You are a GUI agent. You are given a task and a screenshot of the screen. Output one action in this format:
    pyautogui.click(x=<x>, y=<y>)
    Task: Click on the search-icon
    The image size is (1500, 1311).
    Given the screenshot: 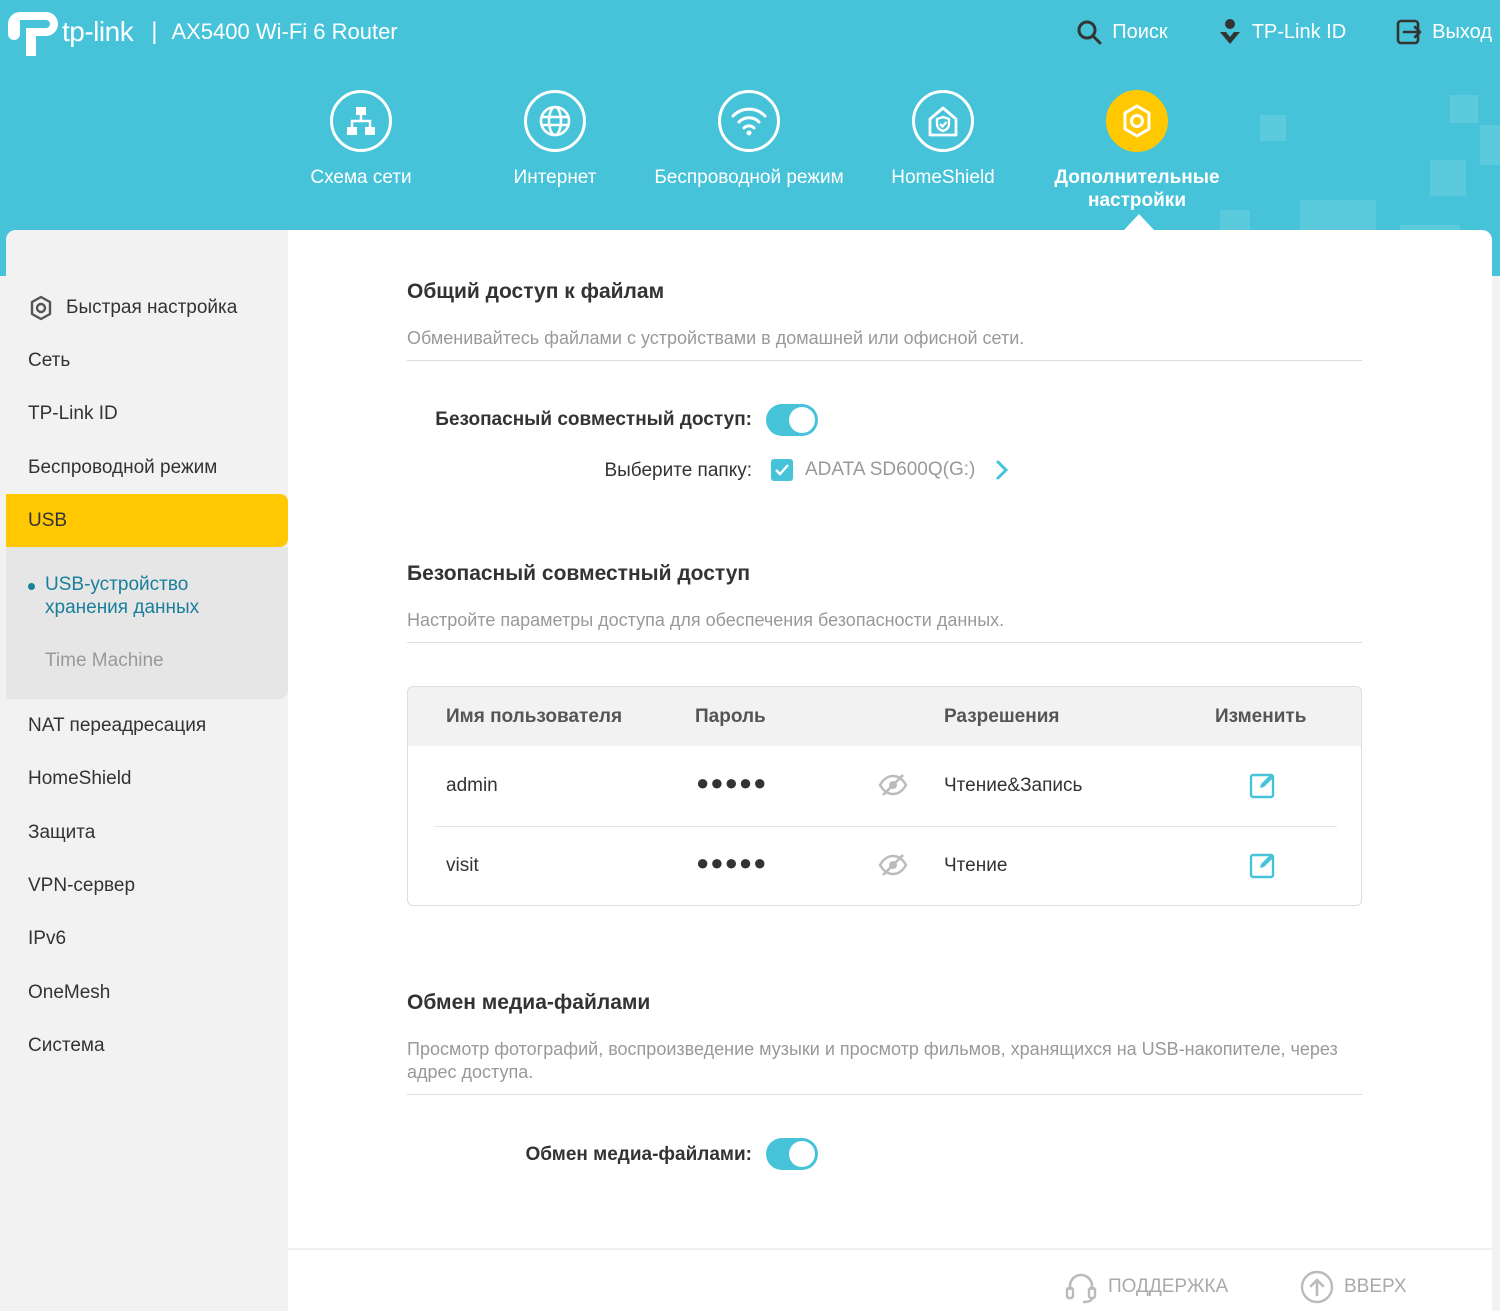 What is the action you would take?
    pyautogui.click(x=1089, y=32)
    